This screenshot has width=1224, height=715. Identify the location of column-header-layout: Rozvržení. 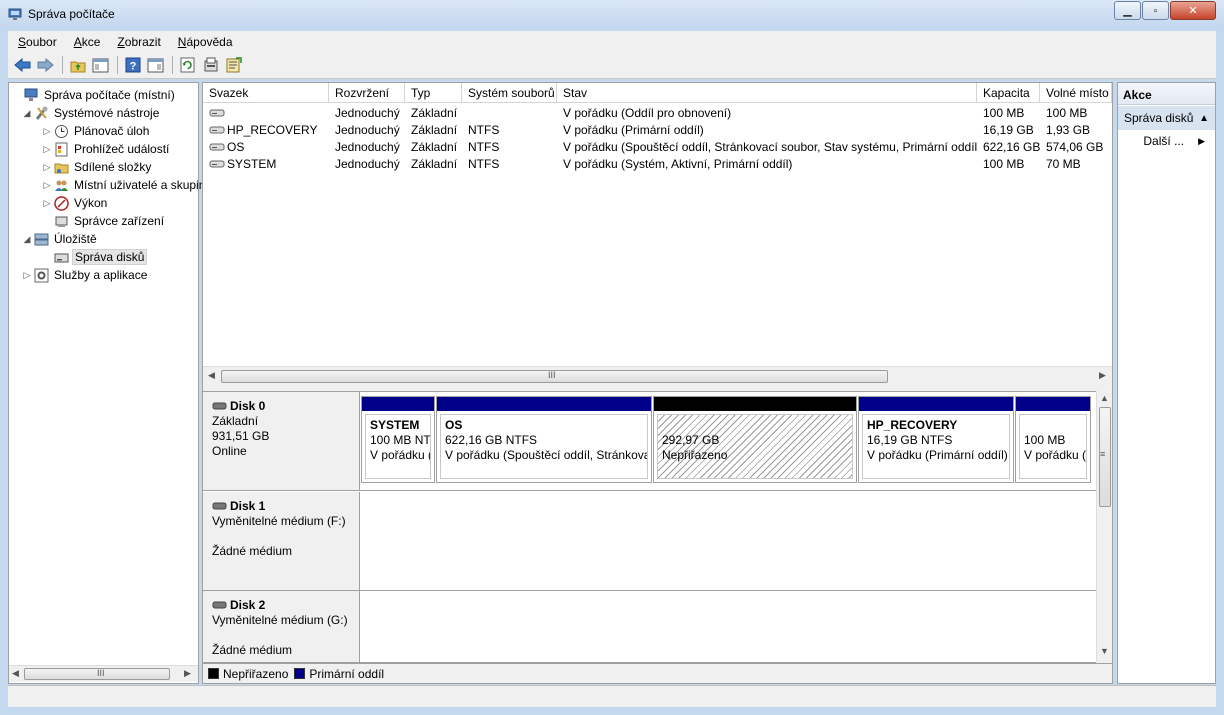
(367, 93).